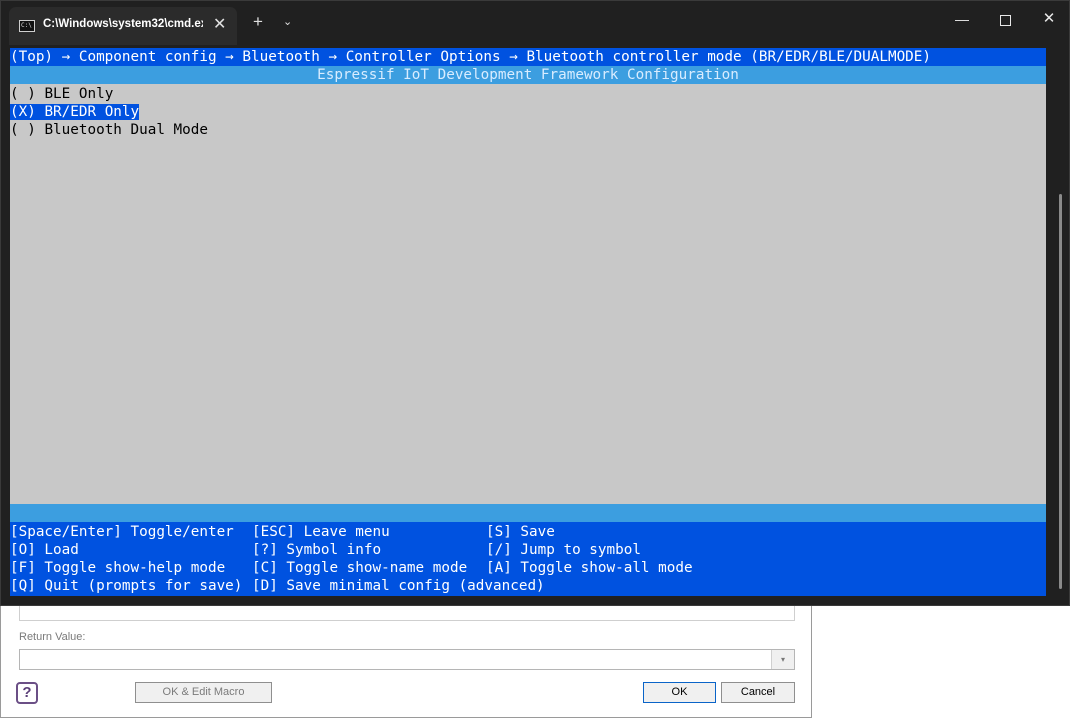 Image resolution: width=1070 pixels, height=720 pixels. Describe the element at coordinates (528, 513) in the screenshot. I see `separator-bar` at that location.